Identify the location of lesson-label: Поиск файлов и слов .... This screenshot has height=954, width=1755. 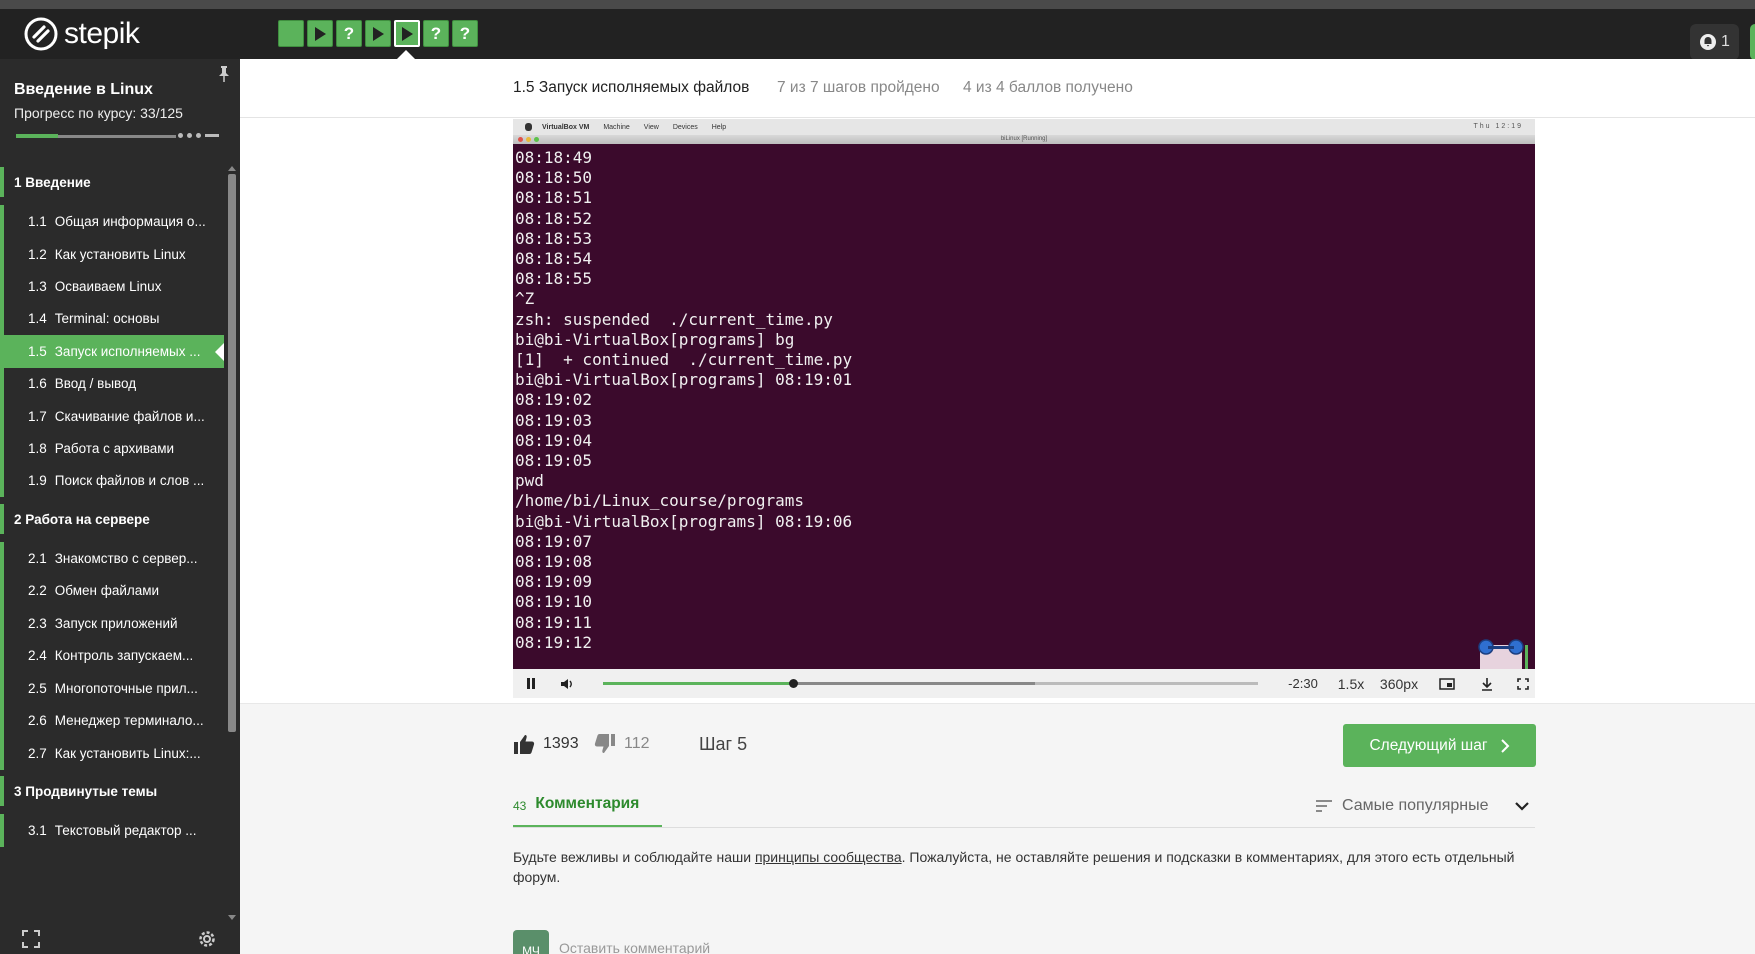
(129, 480).